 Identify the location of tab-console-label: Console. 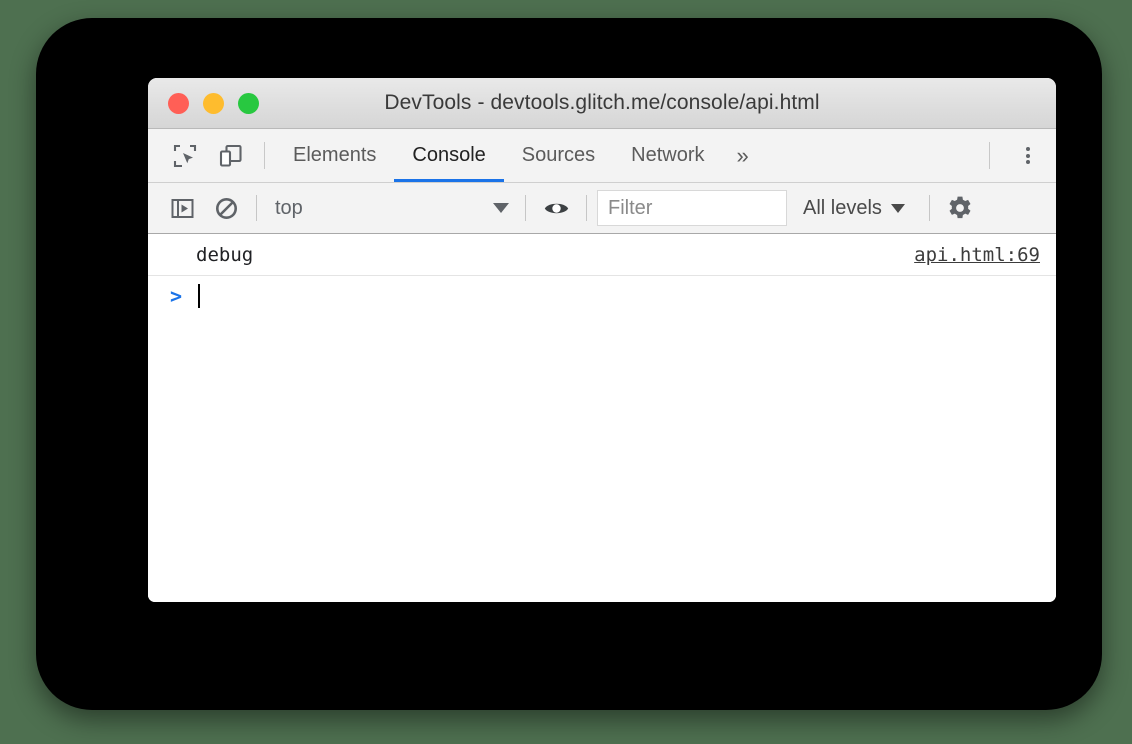
(449, 155).